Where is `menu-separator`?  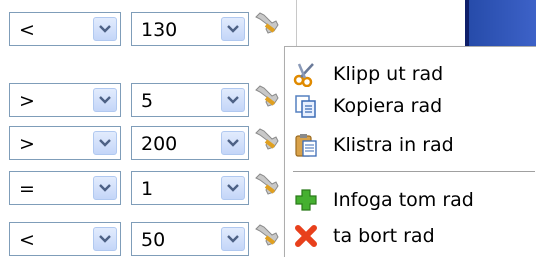 menu-separator is located at coordinates (414, 172).